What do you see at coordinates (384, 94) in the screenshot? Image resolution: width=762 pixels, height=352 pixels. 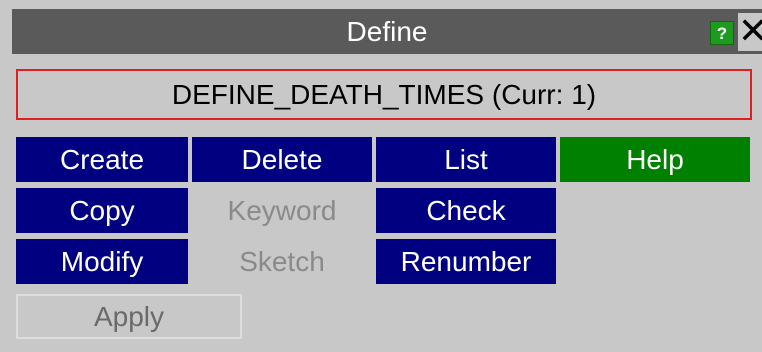 I see `keyword-display: DEFINE_DEATH_TIMES (Curr: 1)` at bounding box center [384, 94].